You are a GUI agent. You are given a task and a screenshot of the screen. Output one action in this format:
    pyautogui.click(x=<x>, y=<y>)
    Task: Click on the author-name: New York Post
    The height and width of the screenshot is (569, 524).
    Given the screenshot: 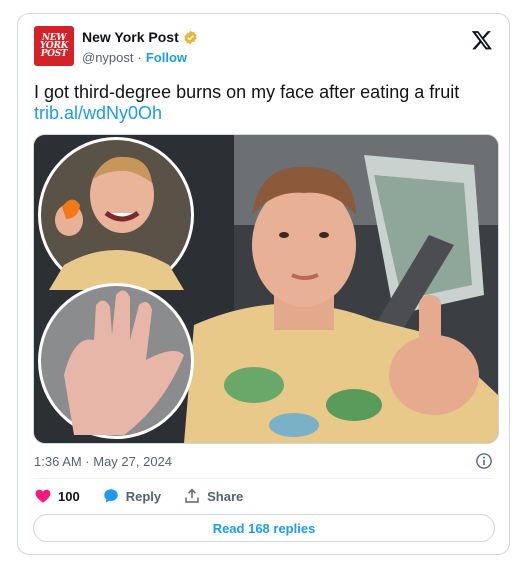 What is the action you would take?
    pyautogui.click(x=130, y=37)
    